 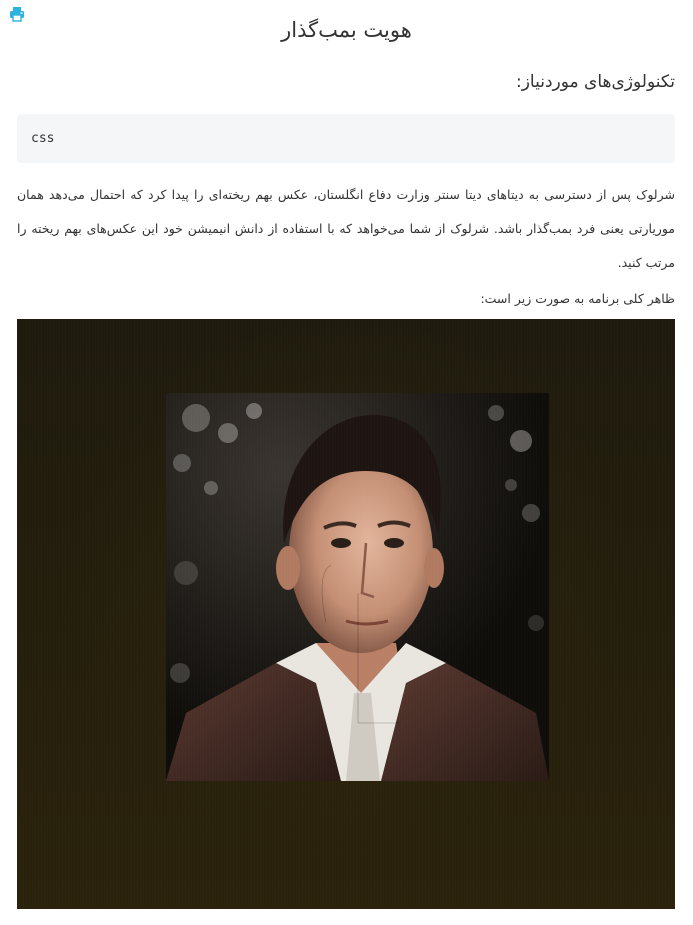 I want to click on tech-heading: تکنولوژی‌های موردنیاز:, so click(x=595, y=82).